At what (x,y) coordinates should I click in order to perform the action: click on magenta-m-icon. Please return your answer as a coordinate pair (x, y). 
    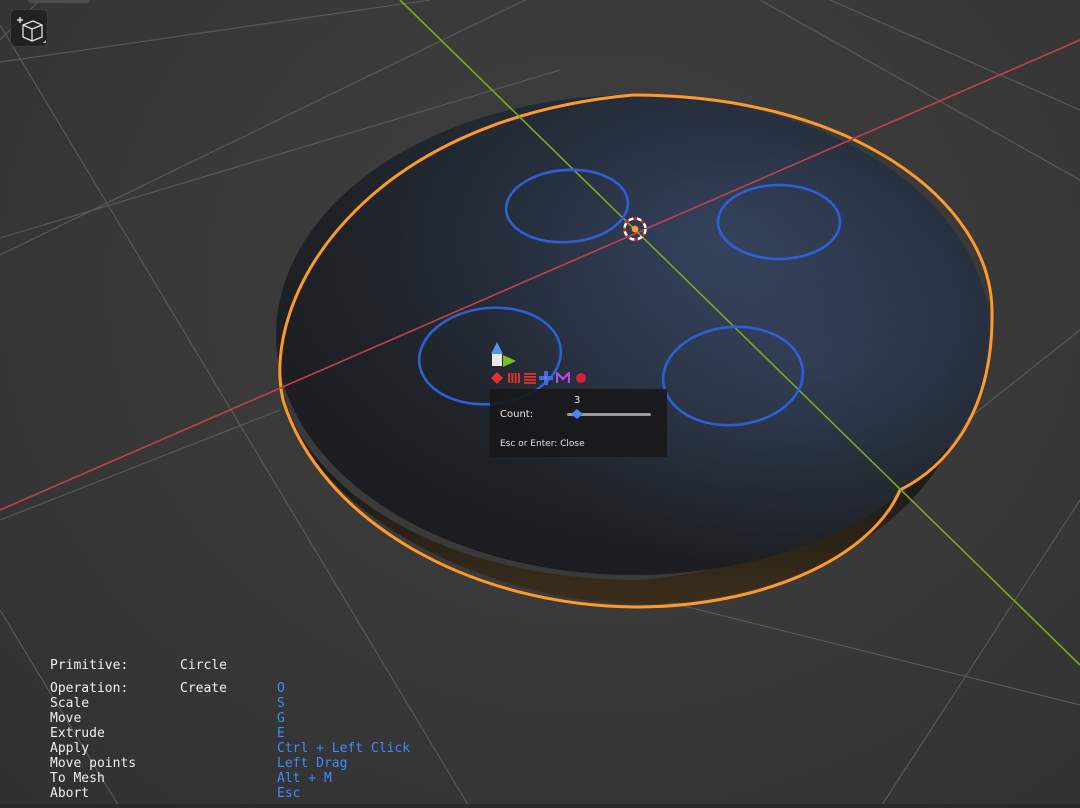
    Looking at the image, I should click on (563, 378).